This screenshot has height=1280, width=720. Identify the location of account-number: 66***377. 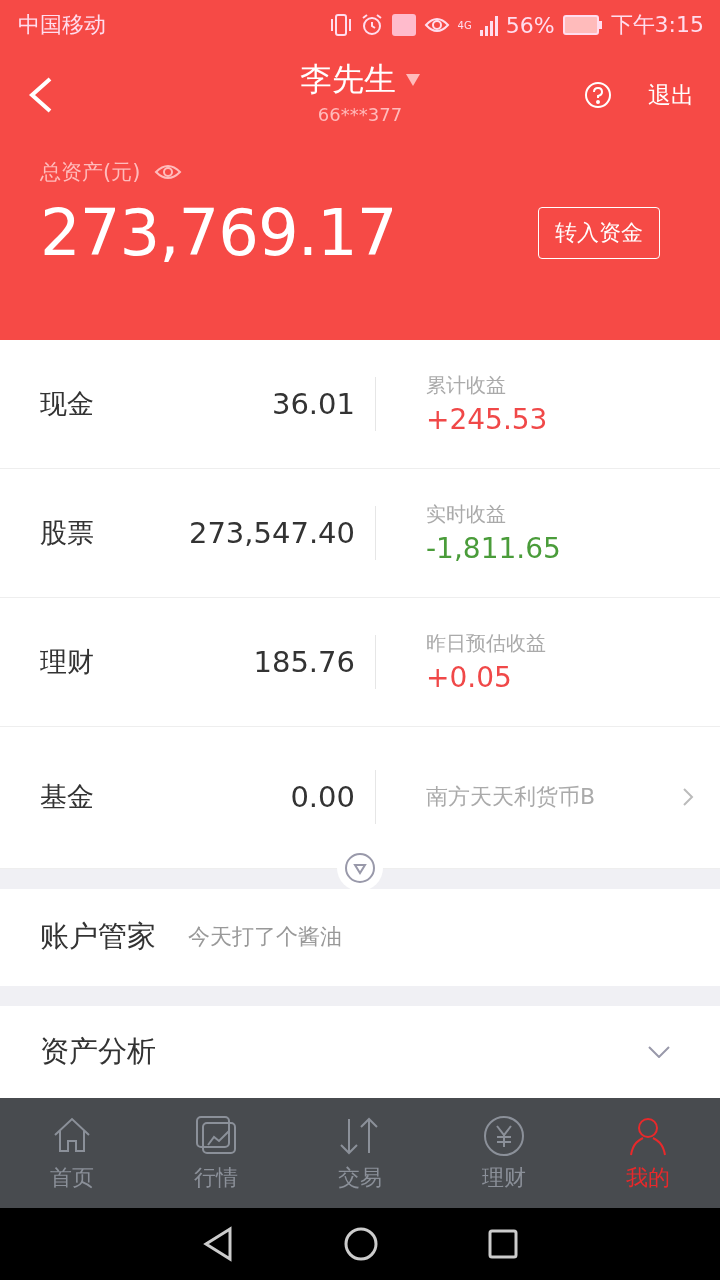
(360, 114).